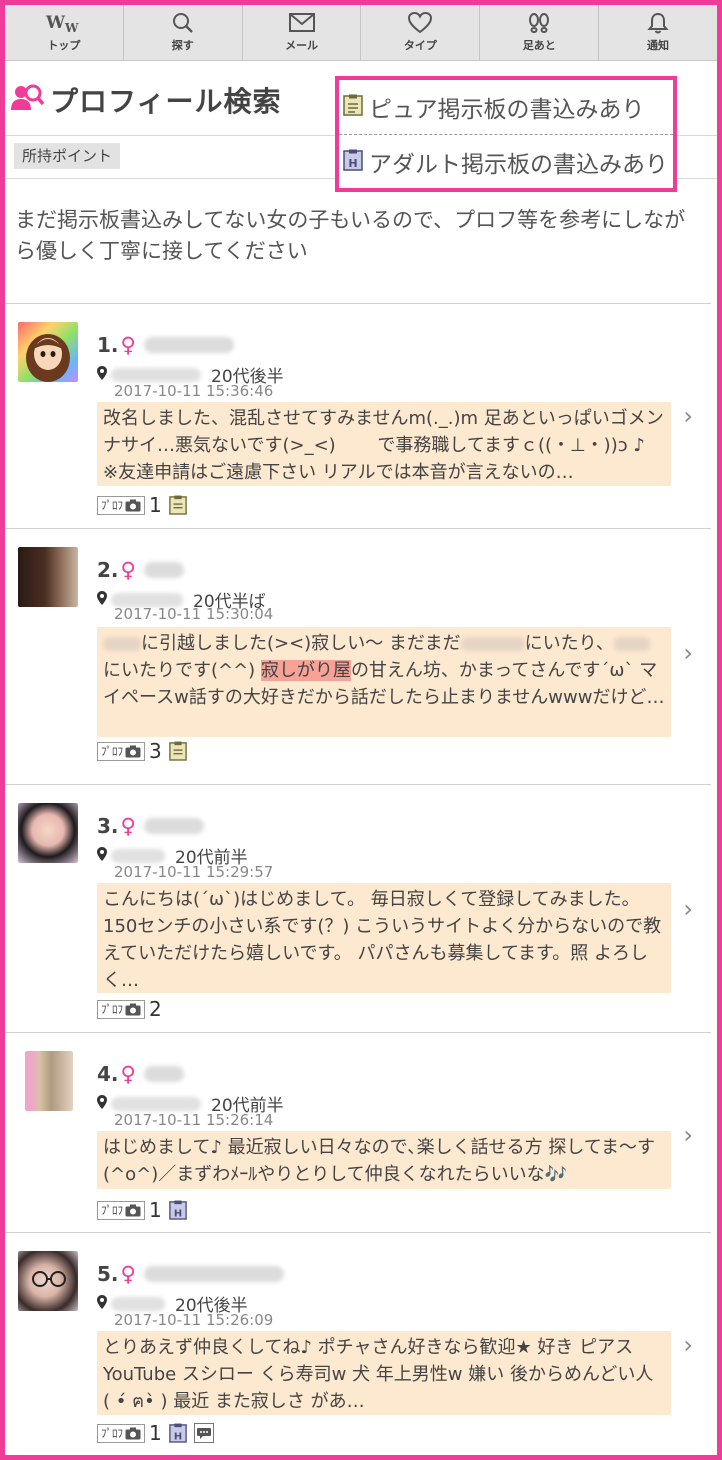  I want to click on nav-mail: メール, so click(302, 32).